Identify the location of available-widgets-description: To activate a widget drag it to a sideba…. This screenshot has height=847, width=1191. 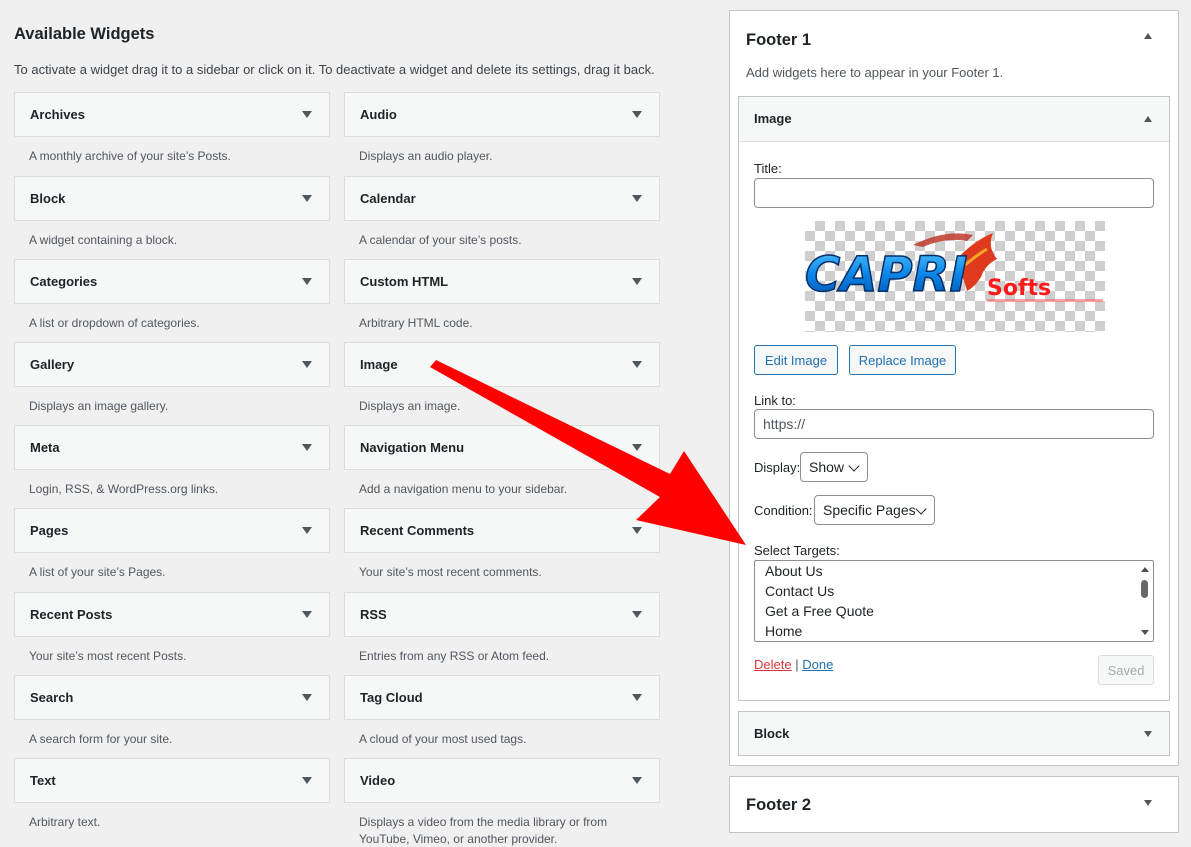
(334, 69).